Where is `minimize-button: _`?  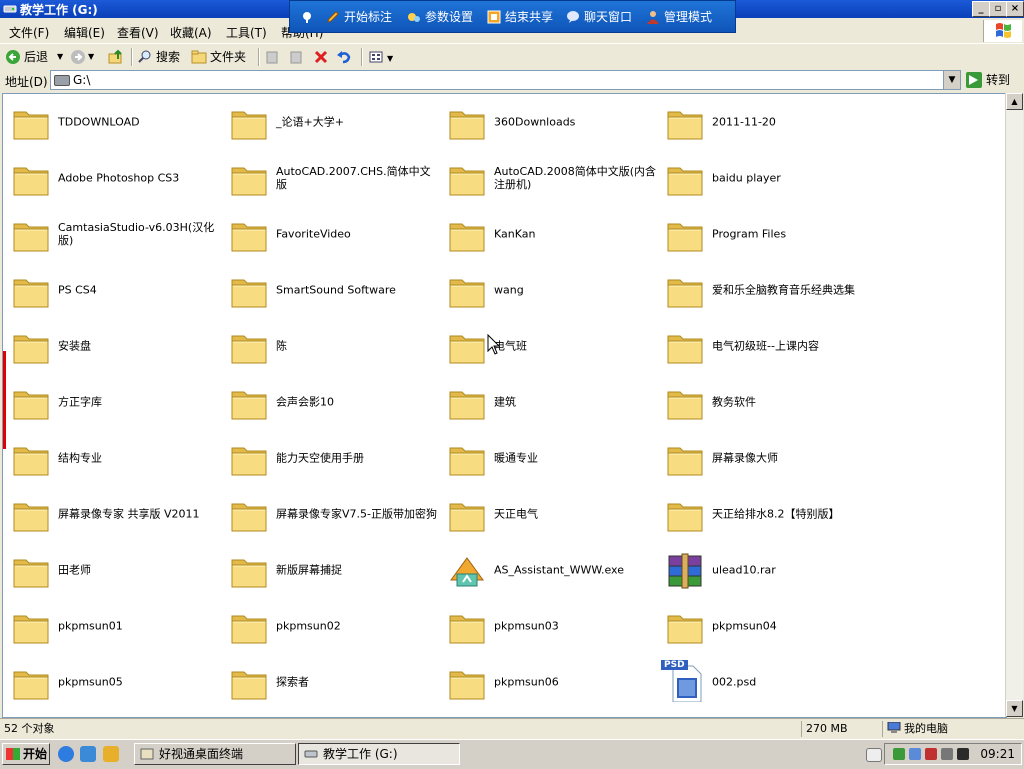
minimize-button: _ is located at coordinates (981, 9).